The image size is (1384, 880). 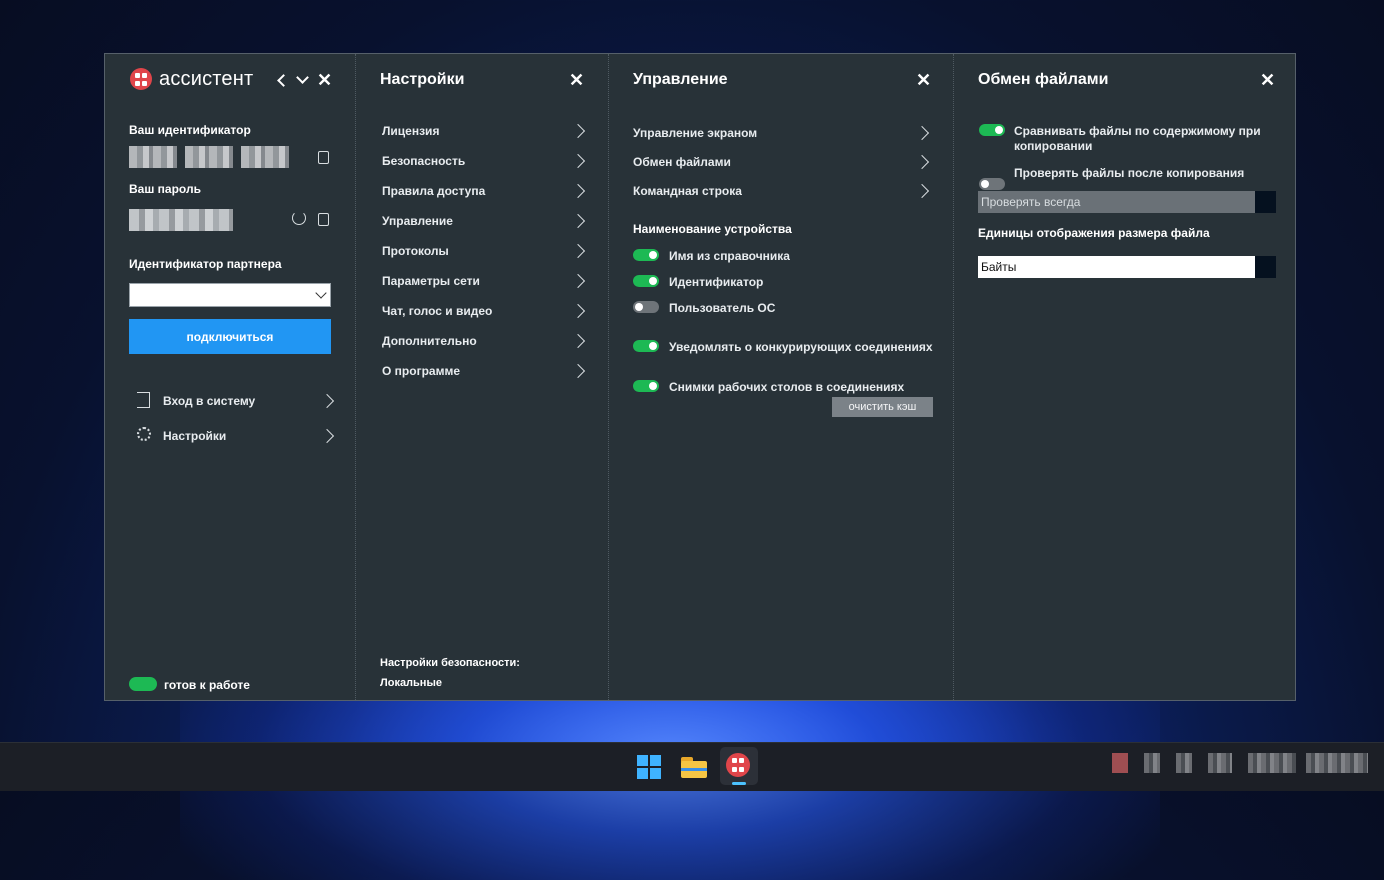 I want to click on settings-item-label: Правила доступа, so click(x=434, y=191).